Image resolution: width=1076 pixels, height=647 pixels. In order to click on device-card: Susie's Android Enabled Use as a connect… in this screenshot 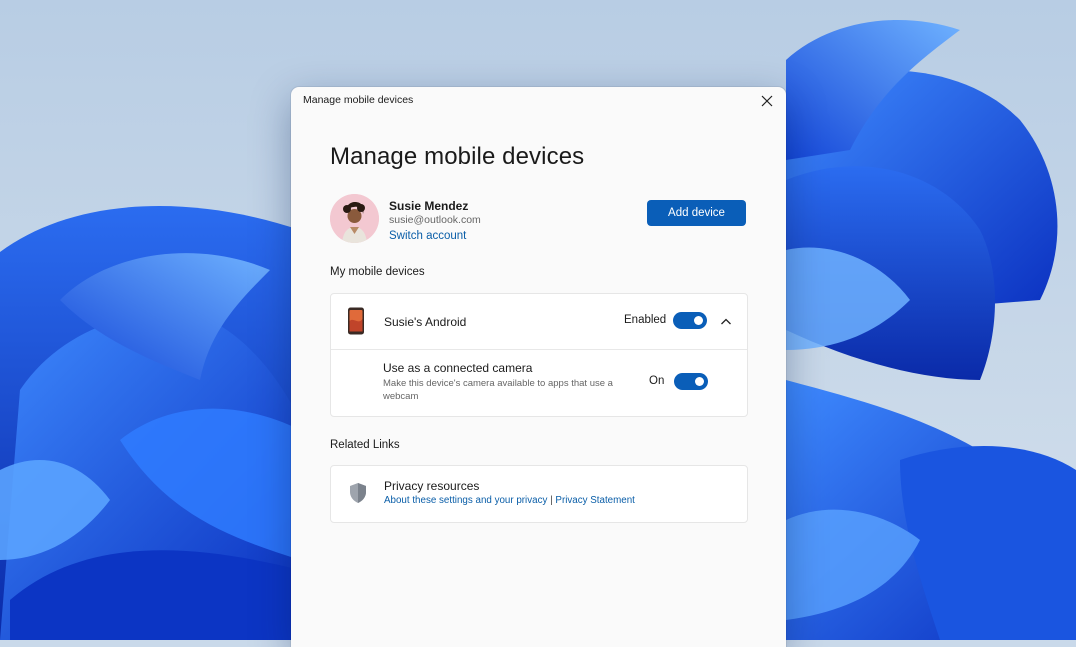, I will do `click(539, 355)`.